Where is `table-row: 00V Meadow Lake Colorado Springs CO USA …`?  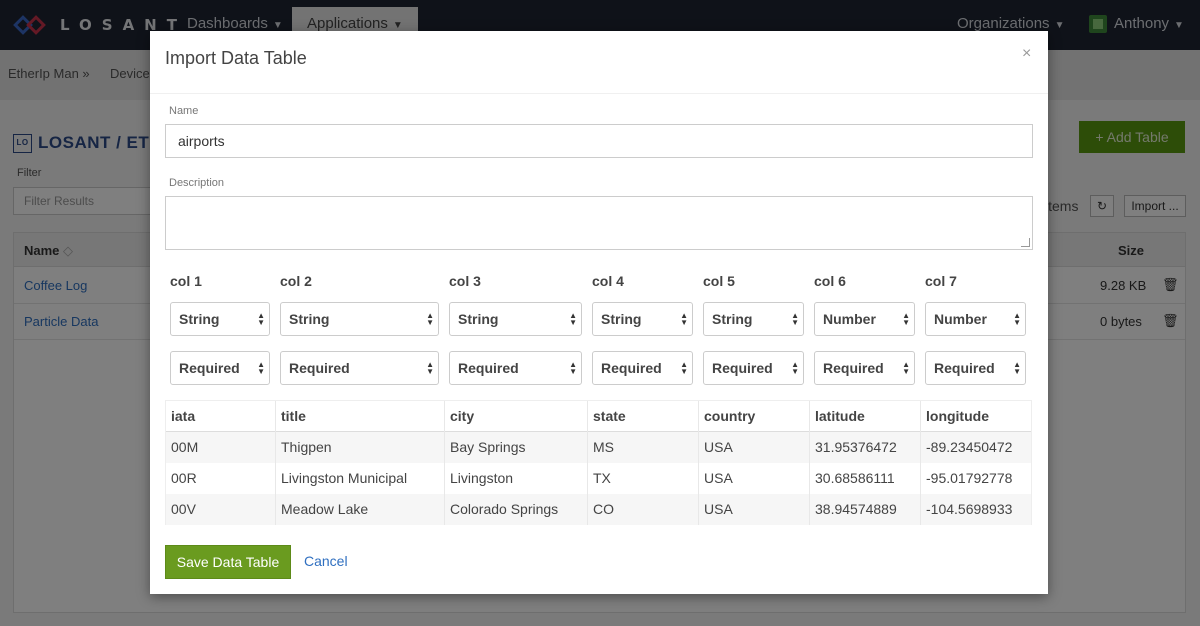 table-row: 00V Meadow Lake Colorado Springs CO USA … is located at coordinates (598, 509).